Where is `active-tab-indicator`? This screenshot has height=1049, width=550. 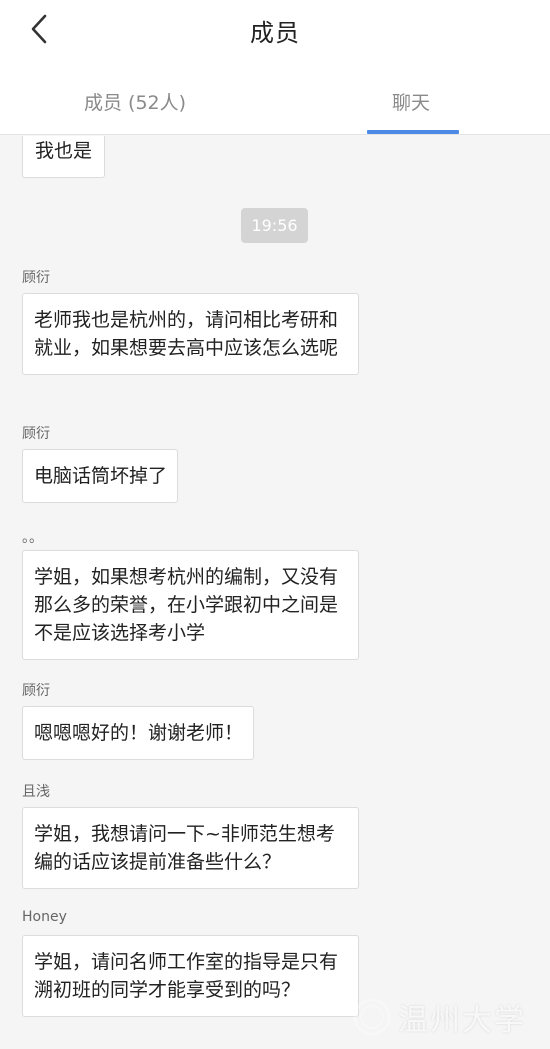 active-tab-indicator is located at coordinates (413, 132).